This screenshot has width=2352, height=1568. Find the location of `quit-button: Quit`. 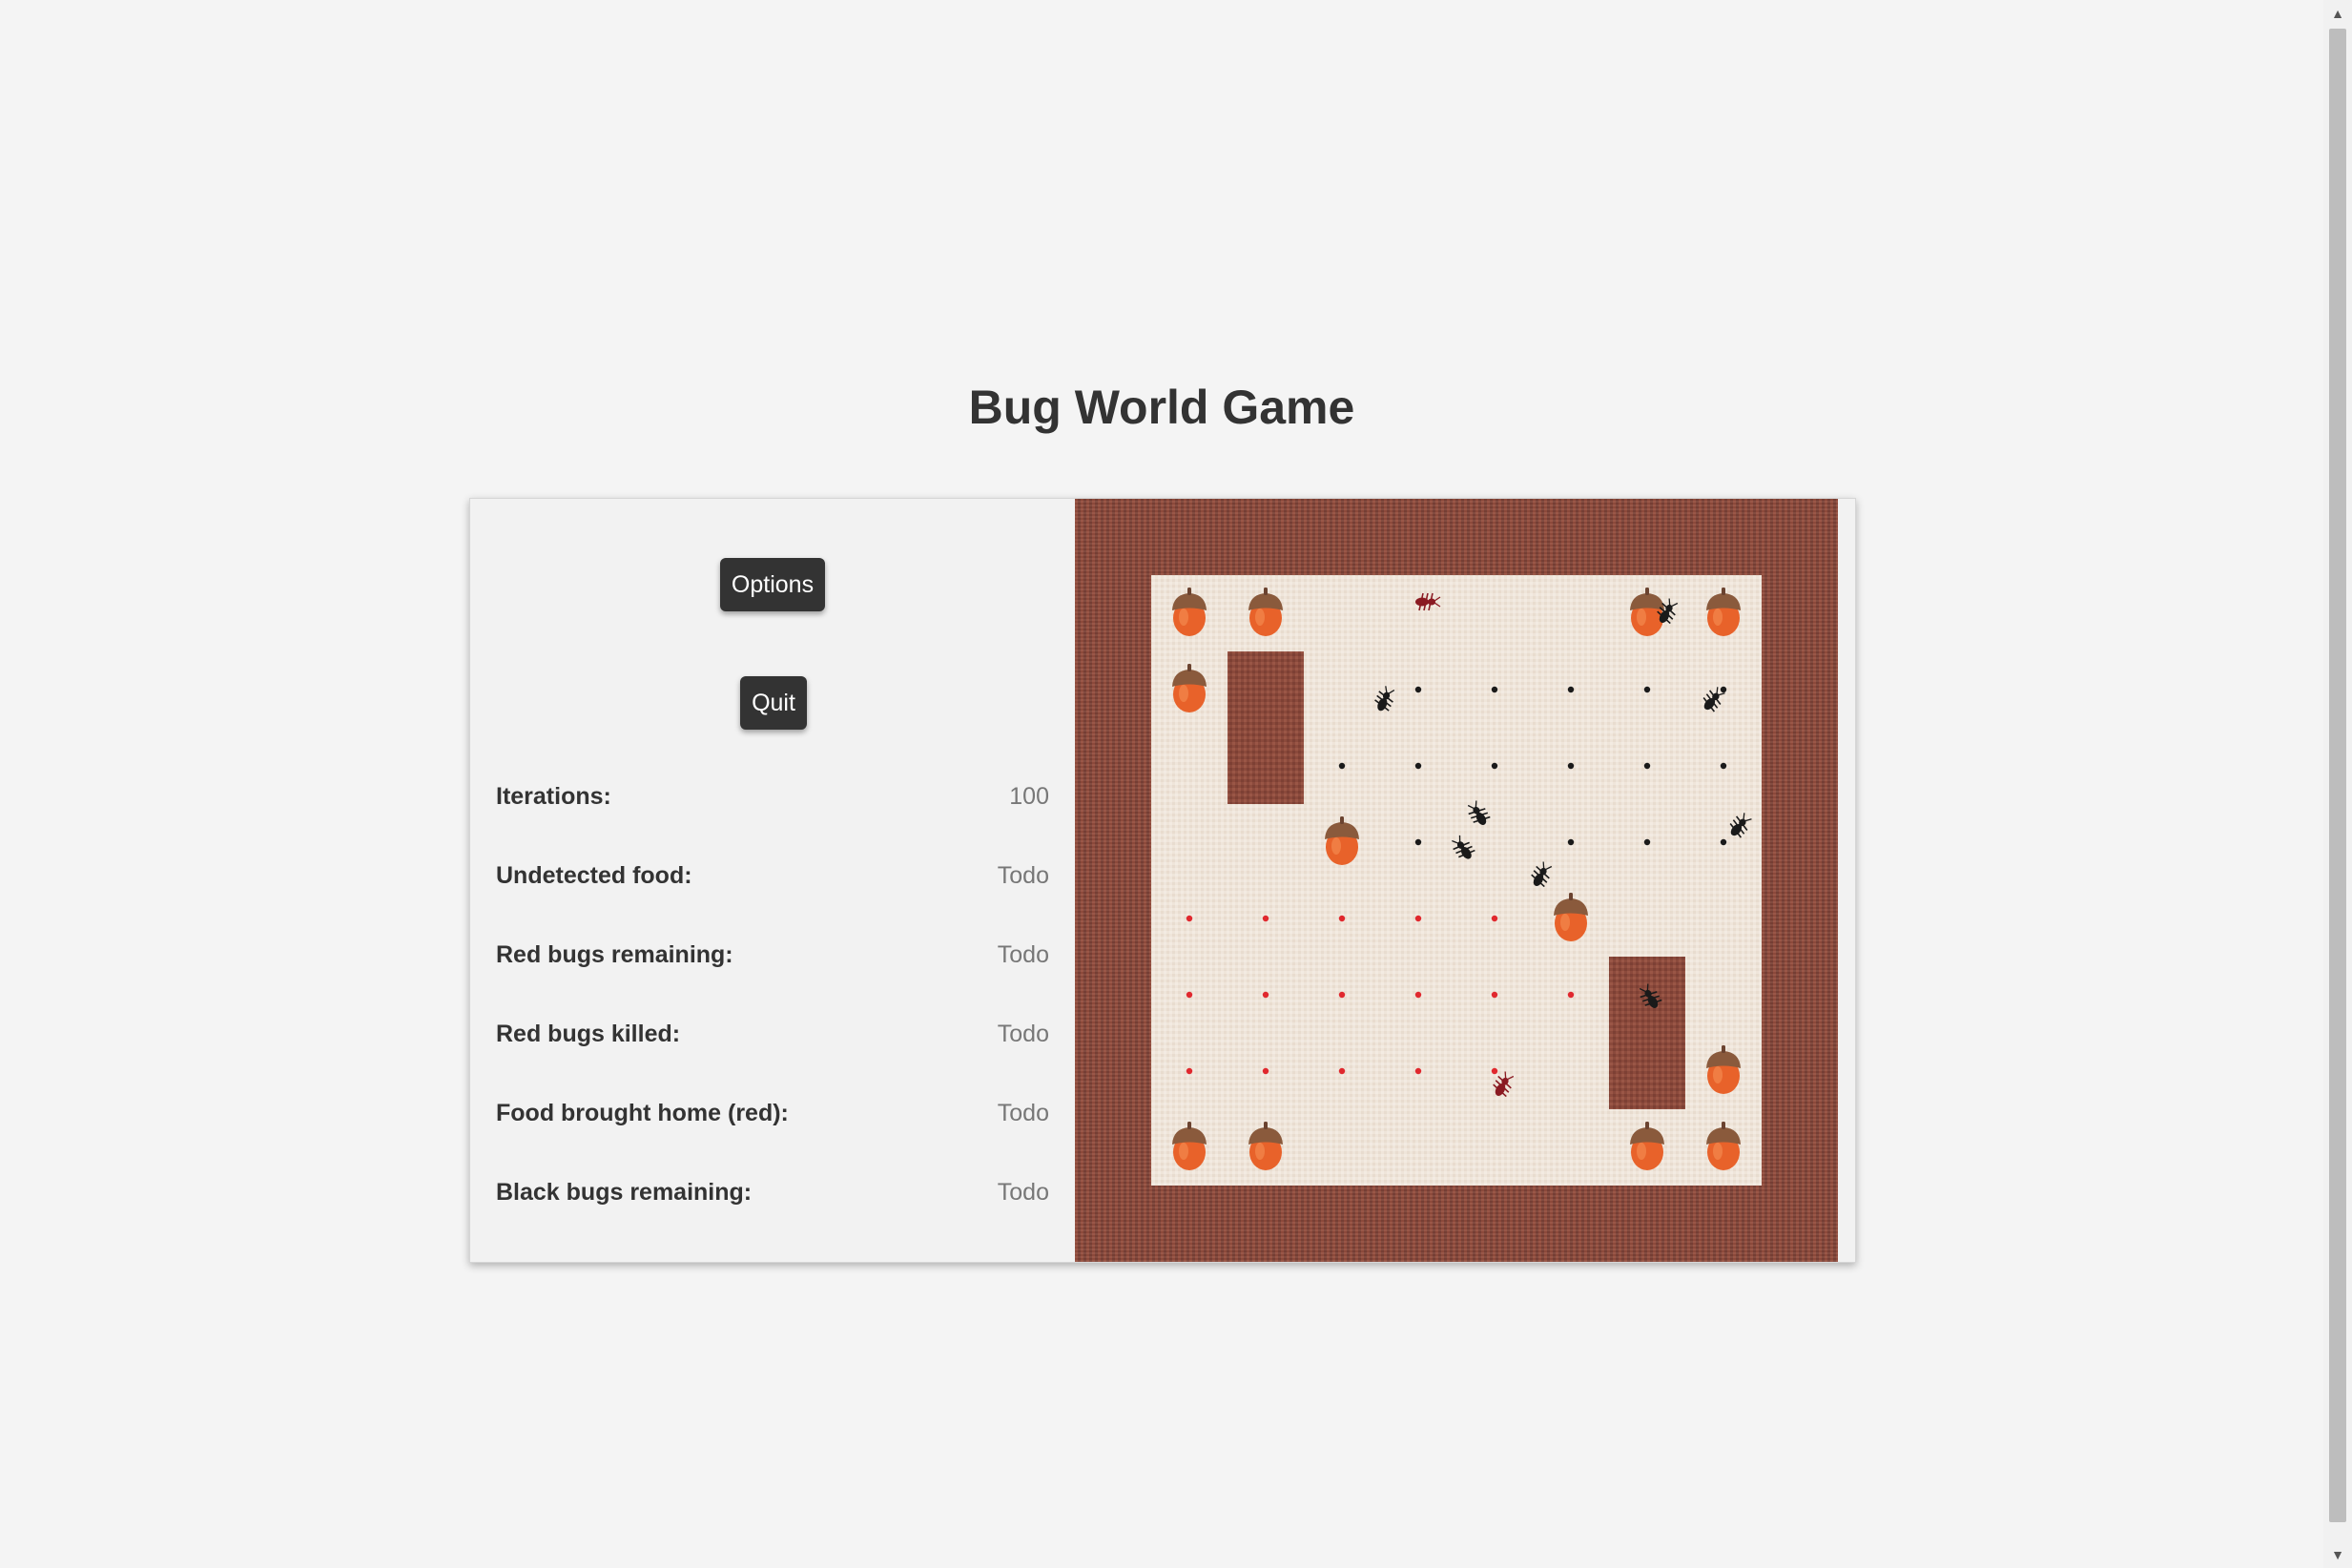

quit-button: Quit is located at coordinates (773, 703).